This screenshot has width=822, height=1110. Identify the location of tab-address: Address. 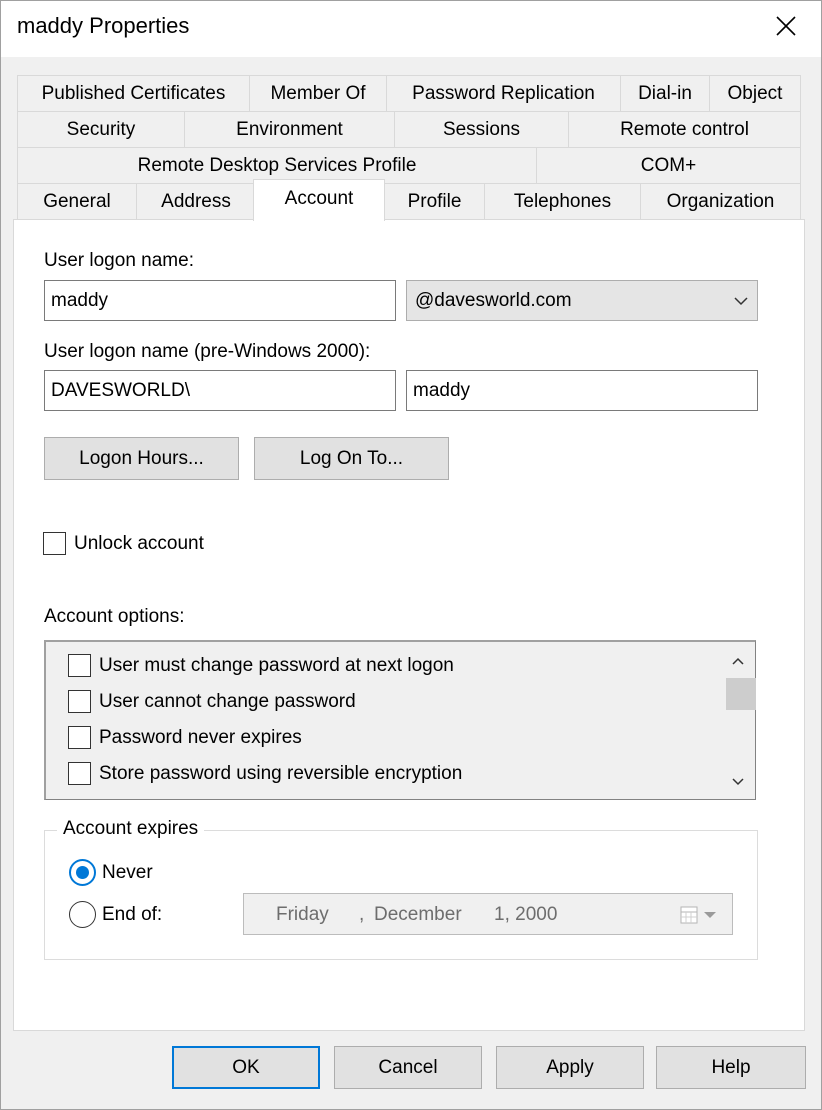
(196, 201).